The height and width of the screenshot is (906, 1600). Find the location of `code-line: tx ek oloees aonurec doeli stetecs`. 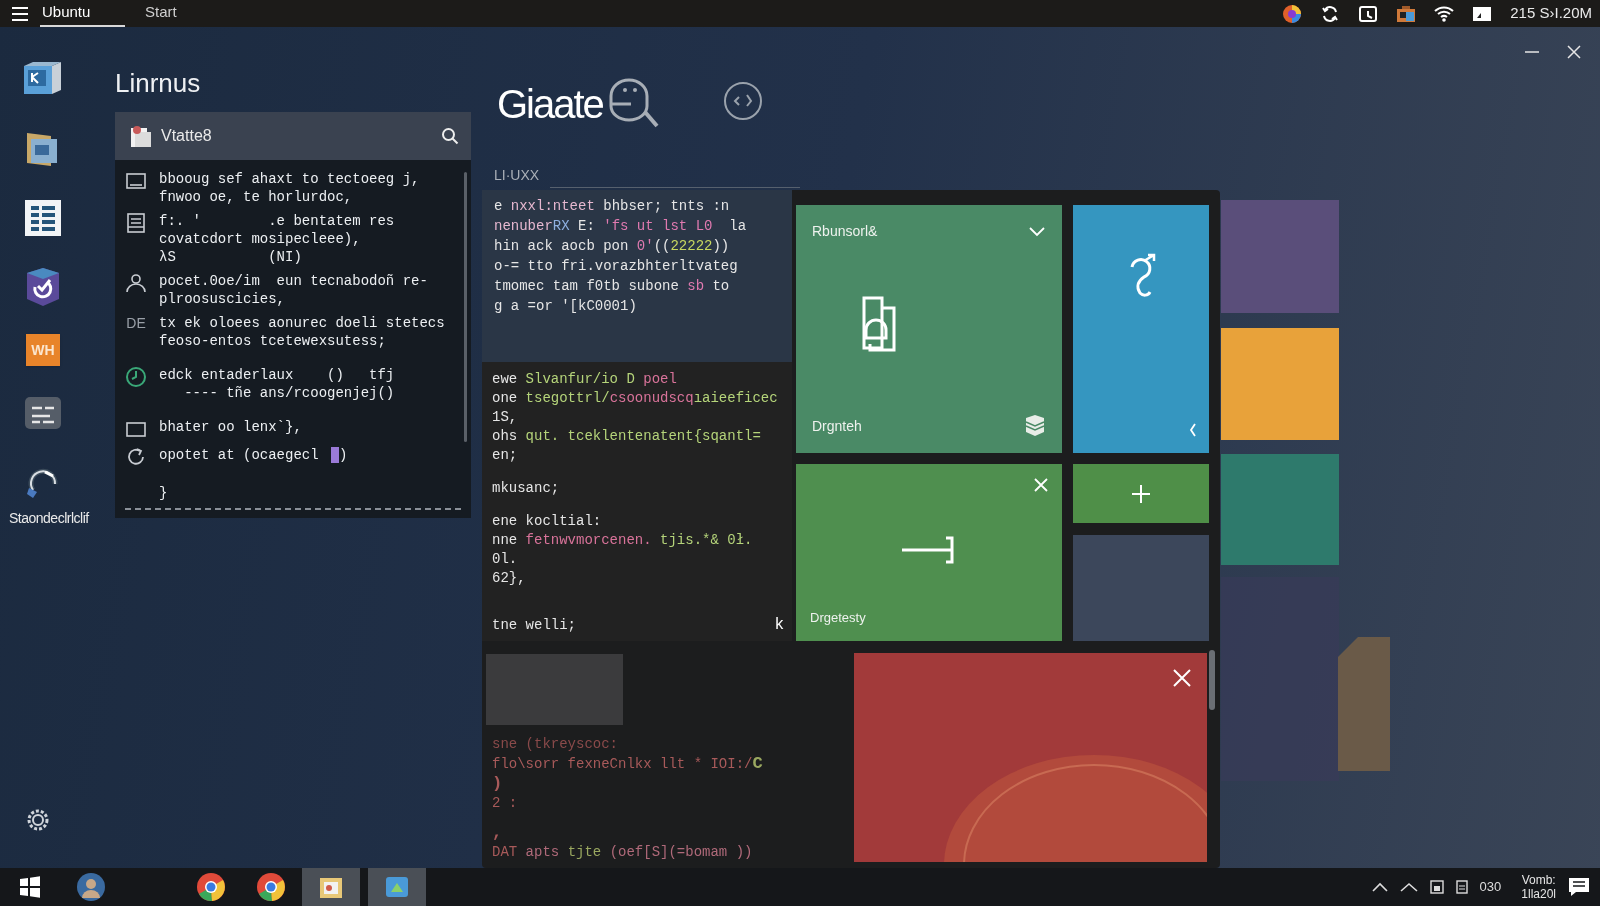

code-line: tx ek oloees aonurec doeli stetecs is located at coordinates (302, 323).